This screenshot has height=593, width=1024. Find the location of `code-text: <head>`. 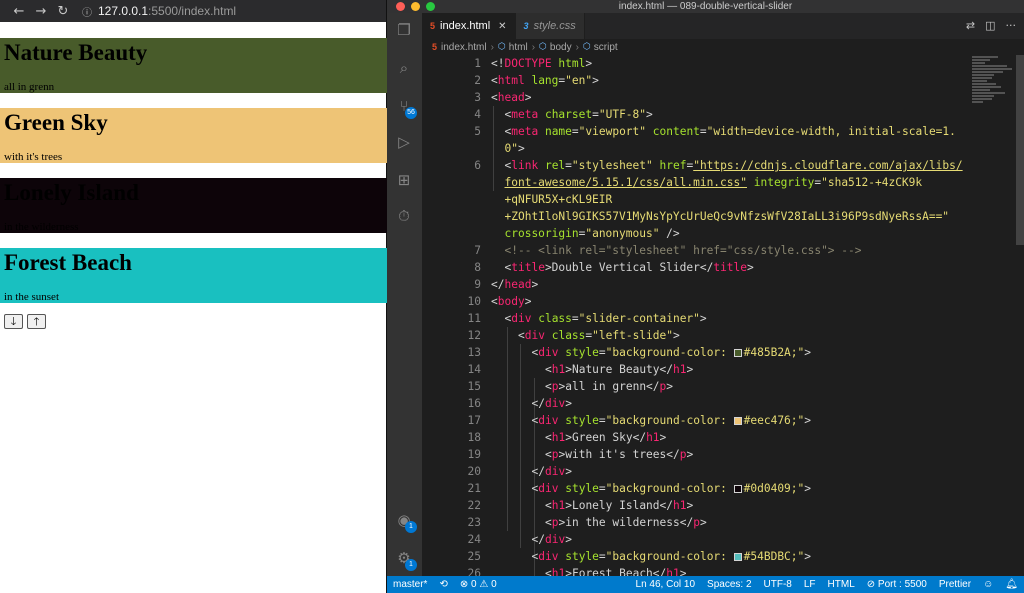

code-text: <head> is located at coordinates (511, 97).